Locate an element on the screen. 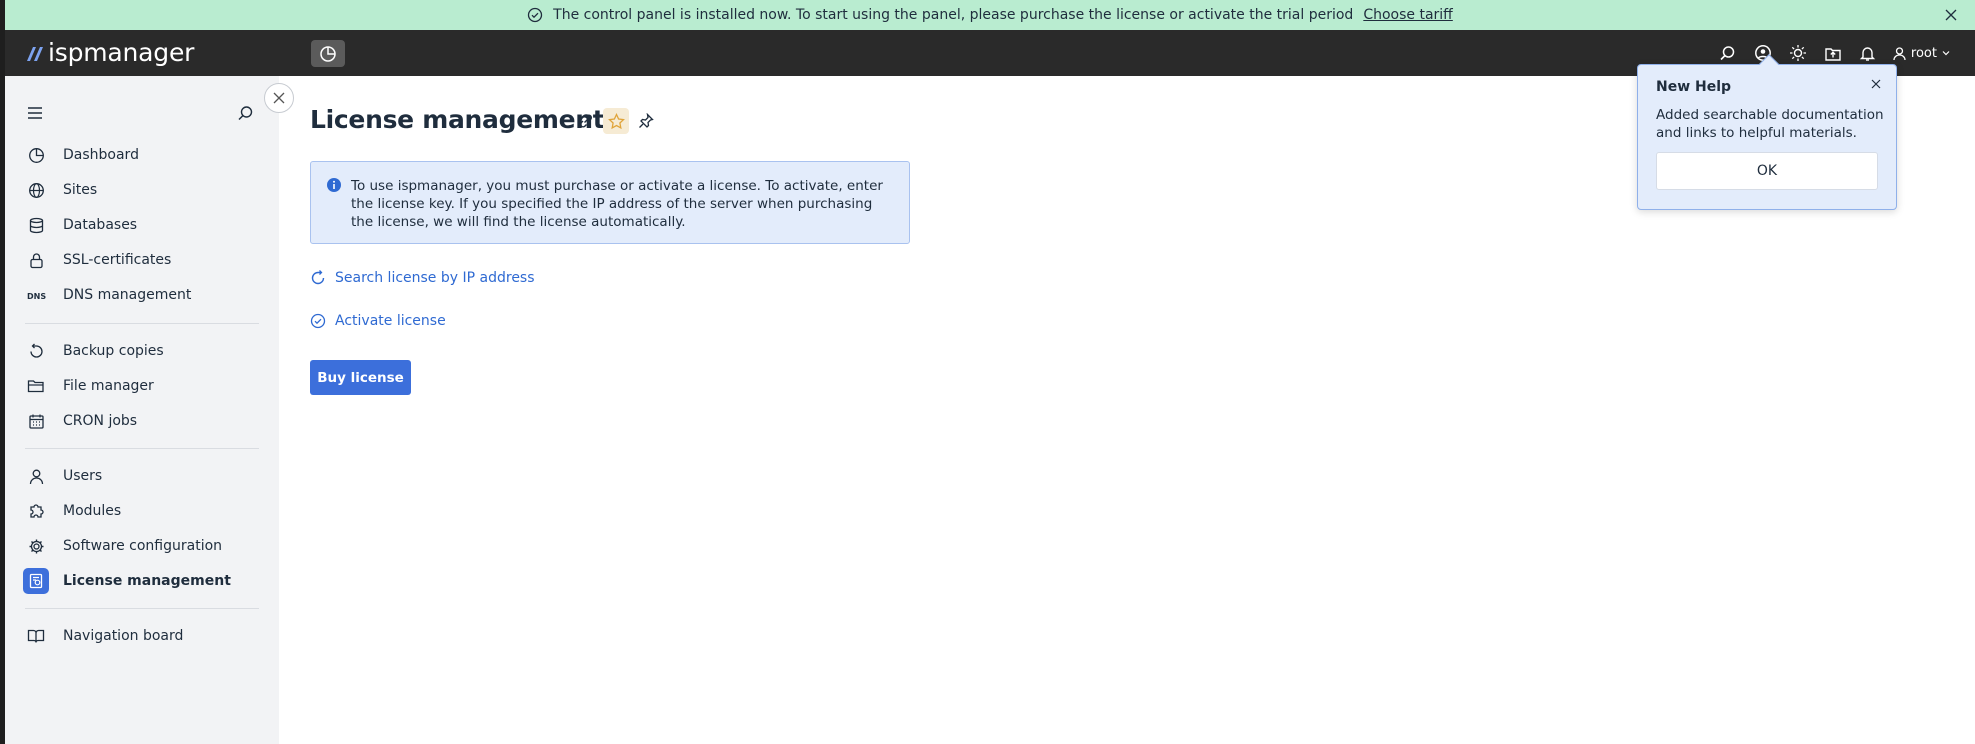 This screenshot has height=744, width=1975. popup-ok-button: OK is located at coordinates (1767, 171).